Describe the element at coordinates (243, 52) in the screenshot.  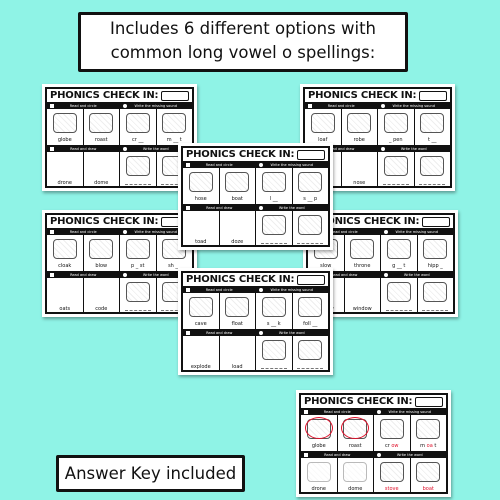
I see `headline-line-2: common long vowel o spellings:` at that location.